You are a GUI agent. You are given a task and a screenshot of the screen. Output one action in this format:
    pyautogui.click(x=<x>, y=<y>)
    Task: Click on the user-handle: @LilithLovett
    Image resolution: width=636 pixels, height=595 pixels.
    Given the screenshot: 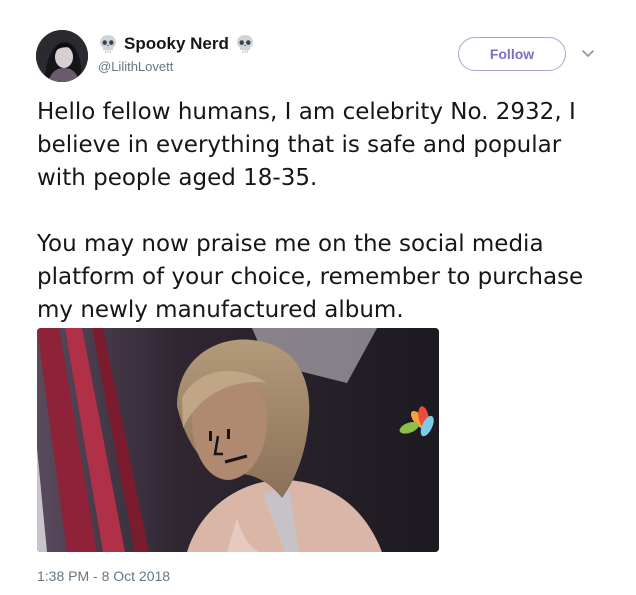 What is the action you would take?
    pyautogui.click(x=135, y=66)
    